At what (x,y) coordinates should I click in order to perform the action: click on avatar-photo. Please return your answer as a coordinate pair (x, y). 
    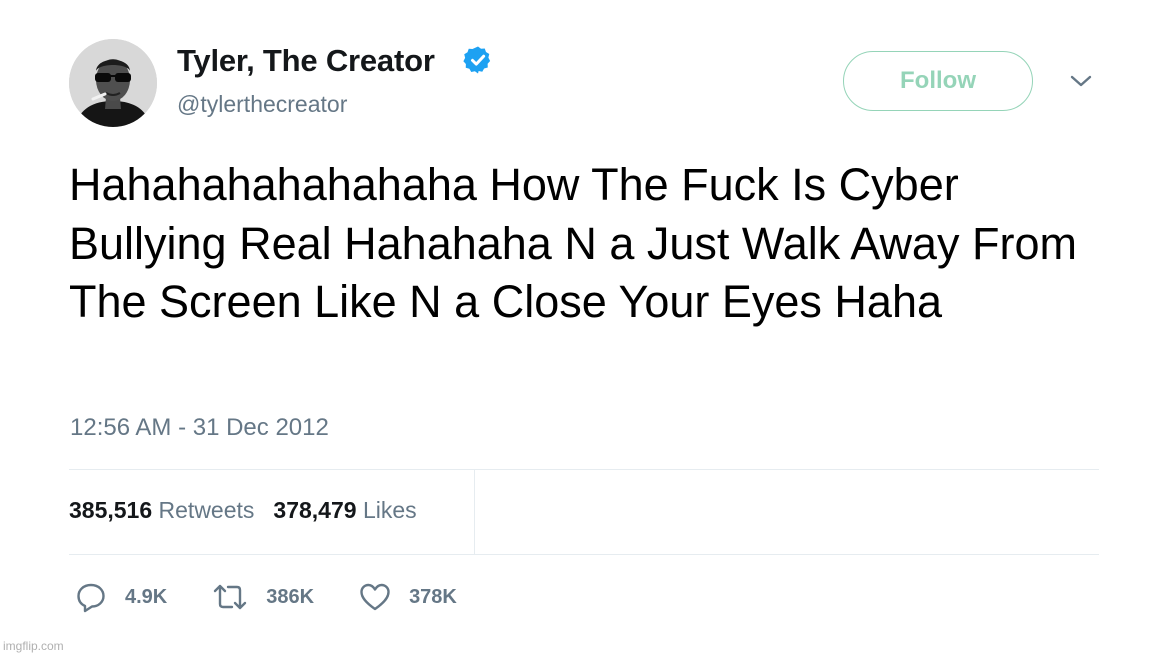
    Looking at the image, I should click on (113, 83).